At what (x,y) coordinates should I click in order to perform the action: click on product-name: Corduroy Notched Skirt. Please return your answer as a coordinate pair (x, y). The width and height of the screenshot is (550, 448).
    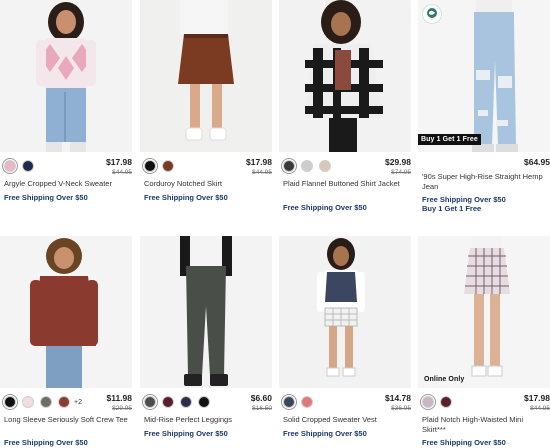
    Looking at the image, I should click on (206, 184).